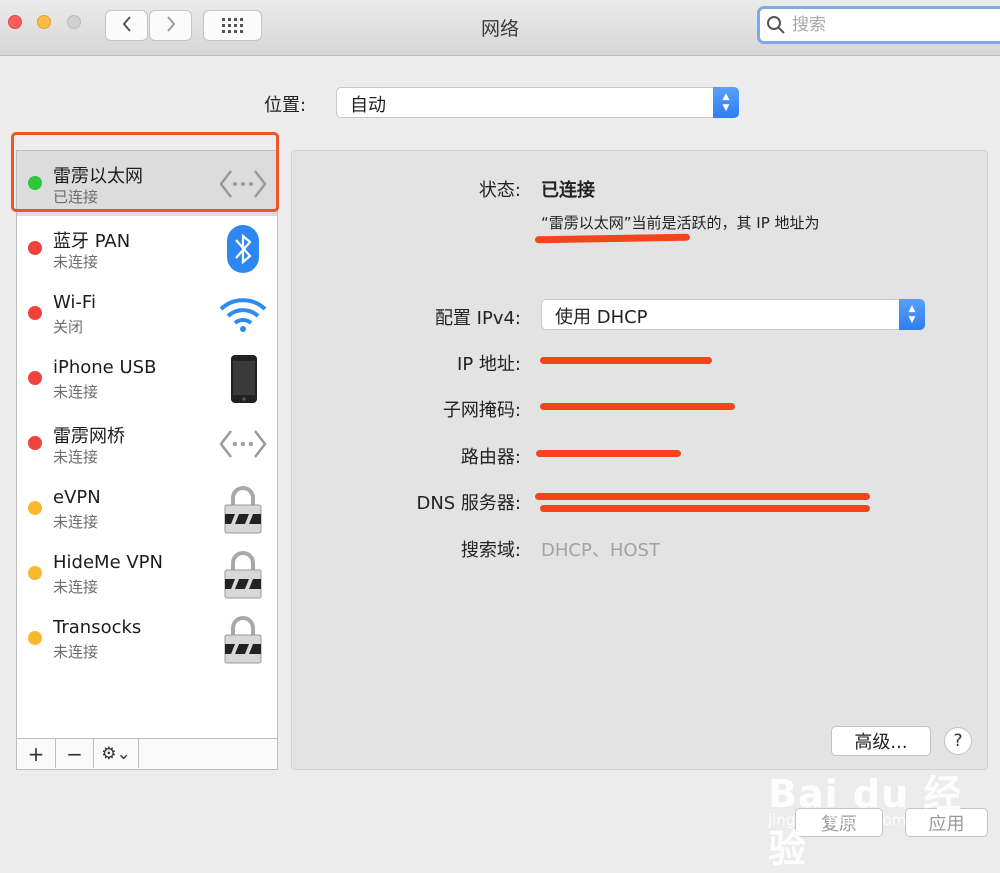  What do you see at coordinates (74, 302) in the screenshot?
I see `service-name: Wi-Fi` at bounding box center [74, 302].